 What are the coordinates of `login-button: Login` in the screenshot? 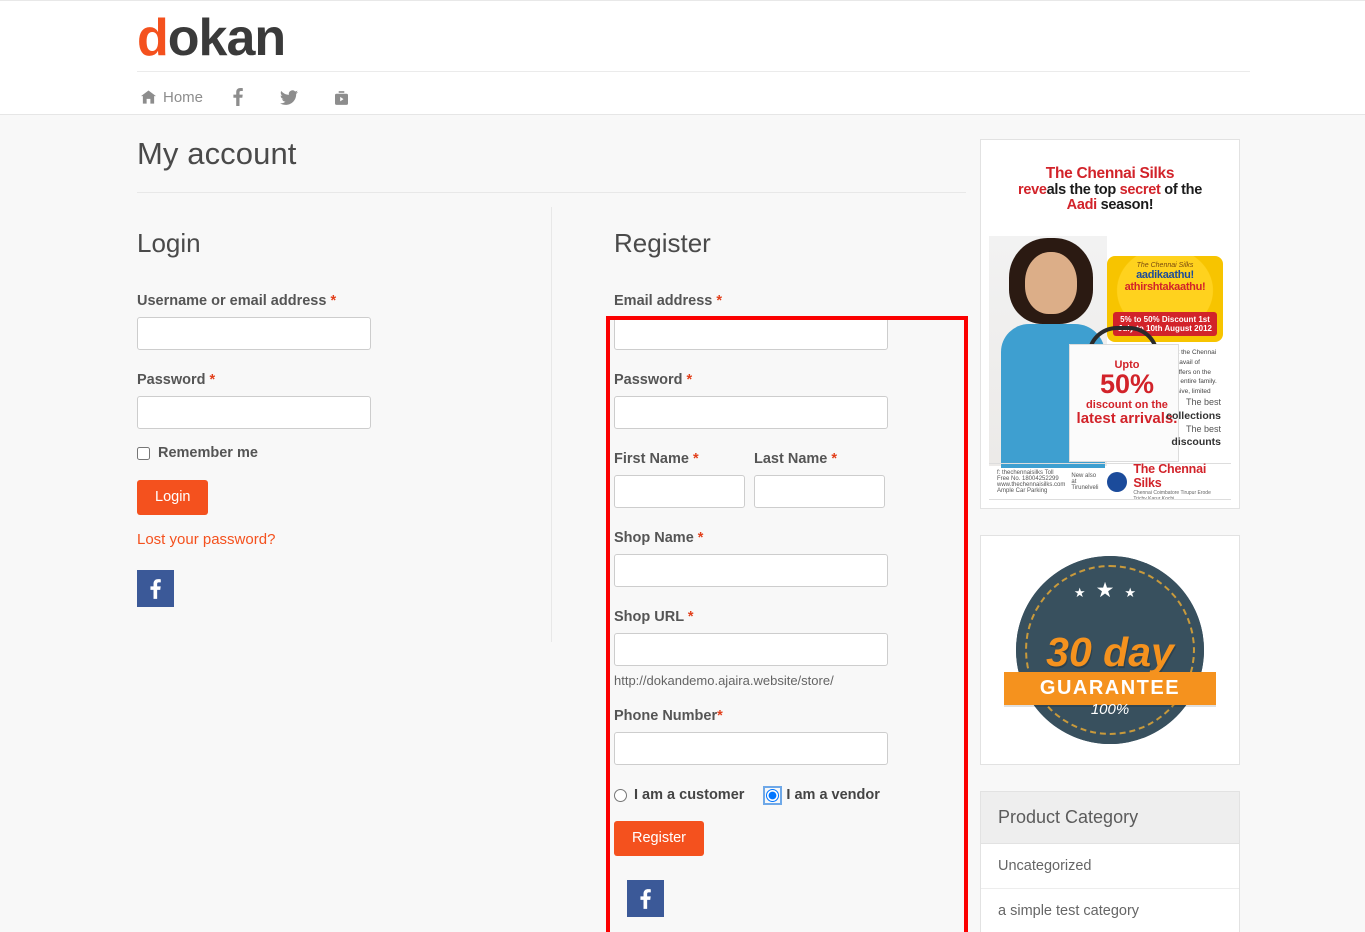 It's located at (173, 498).